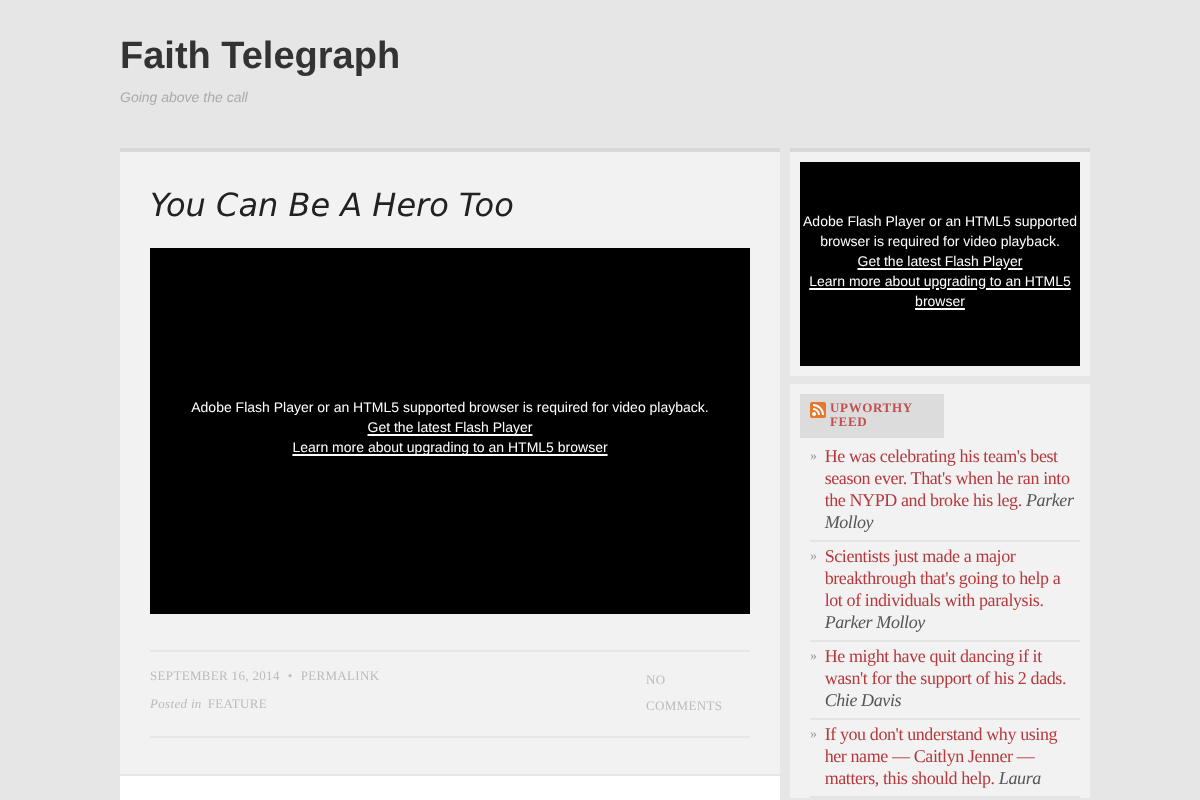 This screenshot has width=1200, height=800. Describe the element at coordinates (450, 205) in the screenshot. I see `post-title: You Can Be A Hero Too` at that location.